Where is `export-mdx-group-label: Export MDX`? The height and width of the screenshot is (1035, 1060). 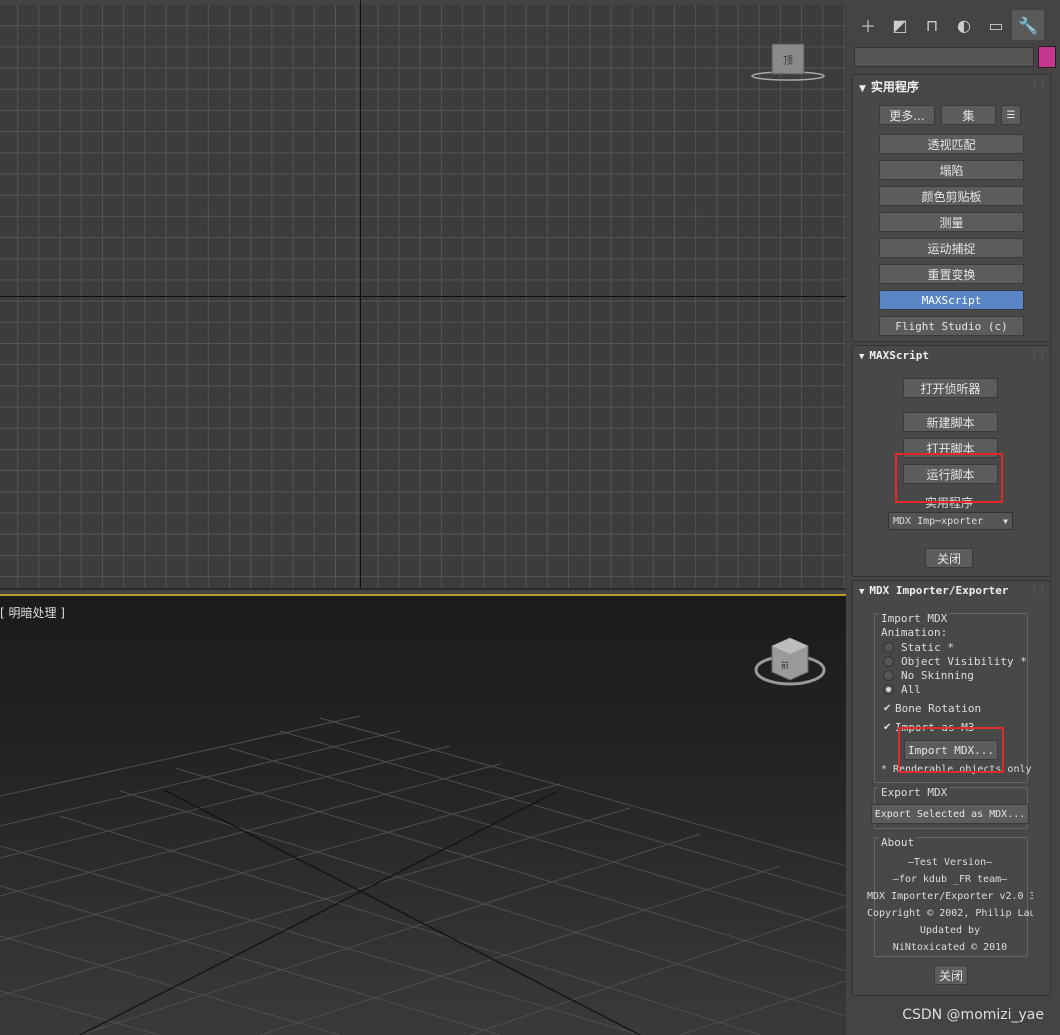
export-mdx-group-label: Export MDX is located at coordinates (914, 792).